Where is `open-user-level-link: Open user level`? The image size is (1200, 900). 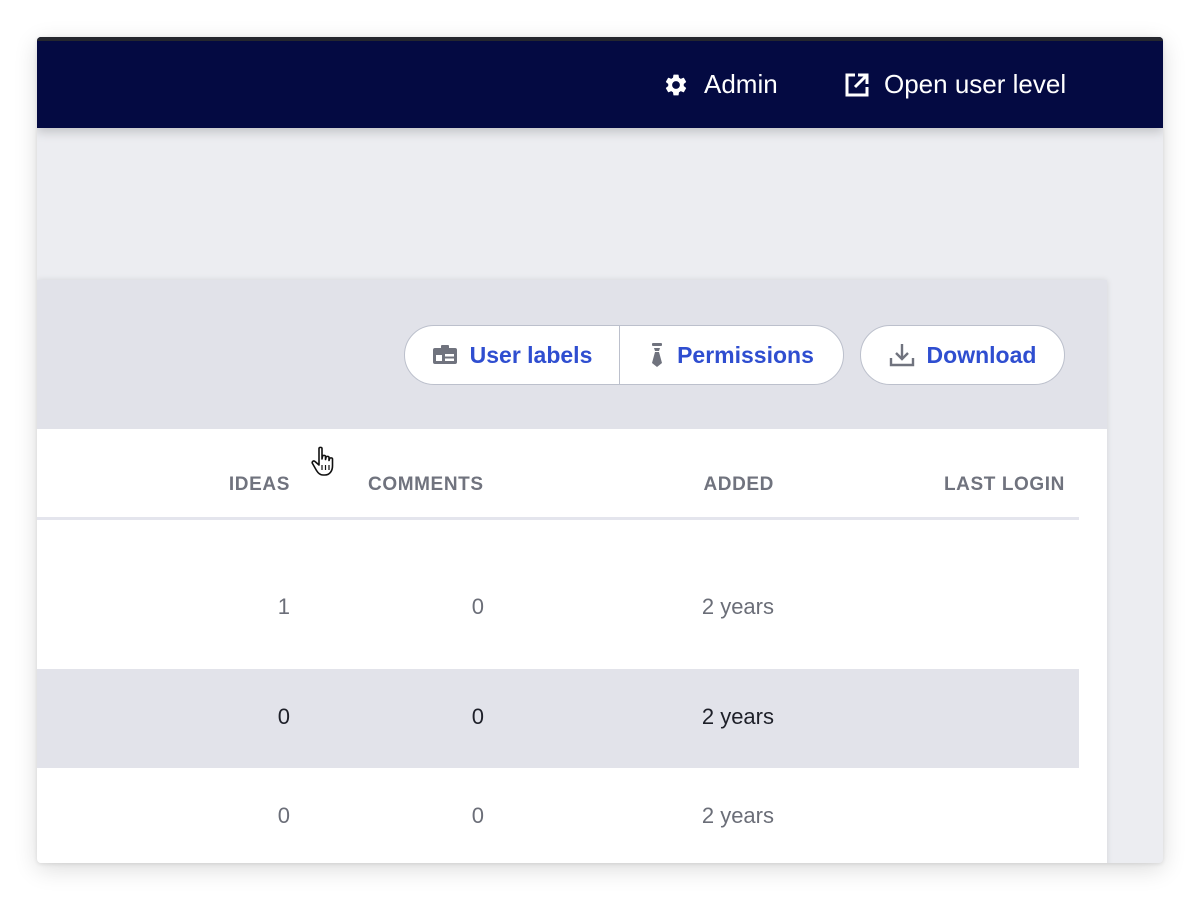 open-user-level-link: Open user level is located at coordinates (954, 84).